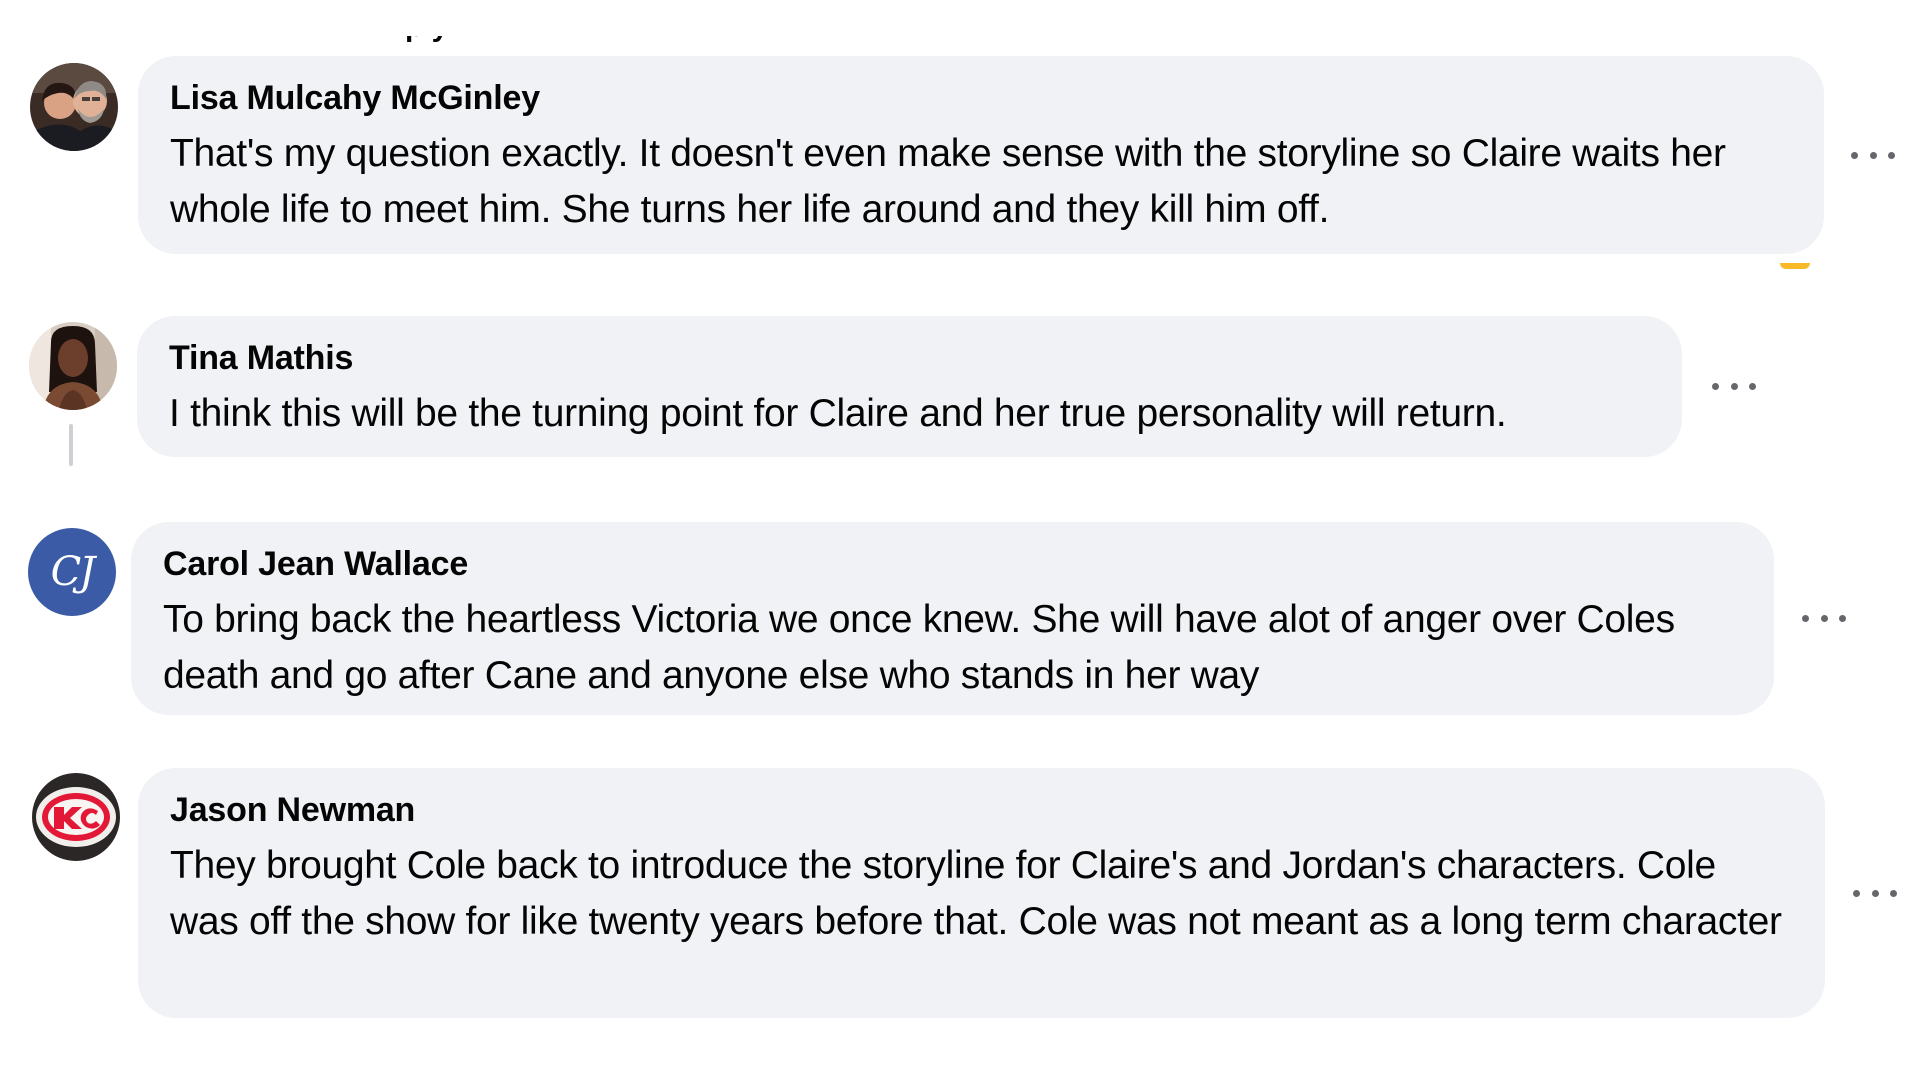  I want to click on reaction-badge, so click(1795, 266).